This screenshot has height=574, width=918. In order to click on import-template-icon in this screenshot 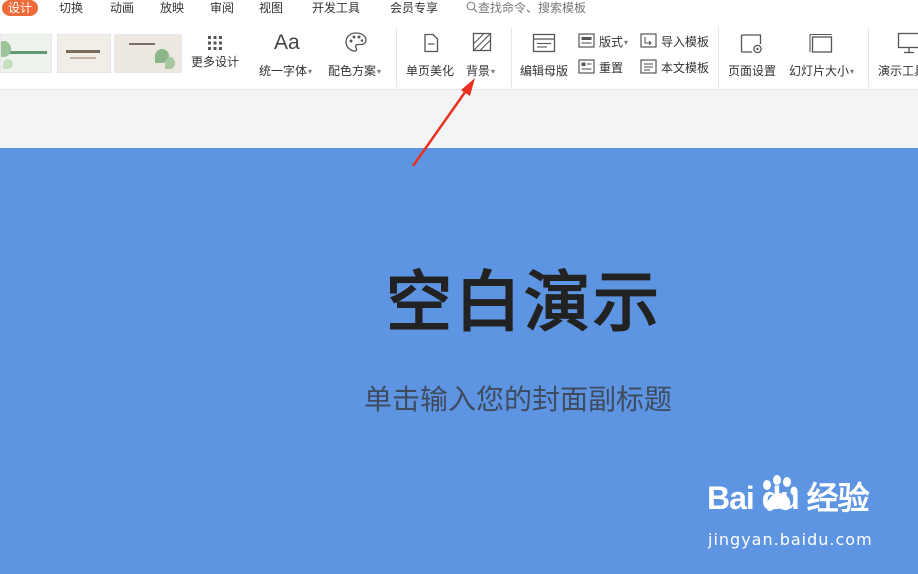, I will do `click(648, 40)`.